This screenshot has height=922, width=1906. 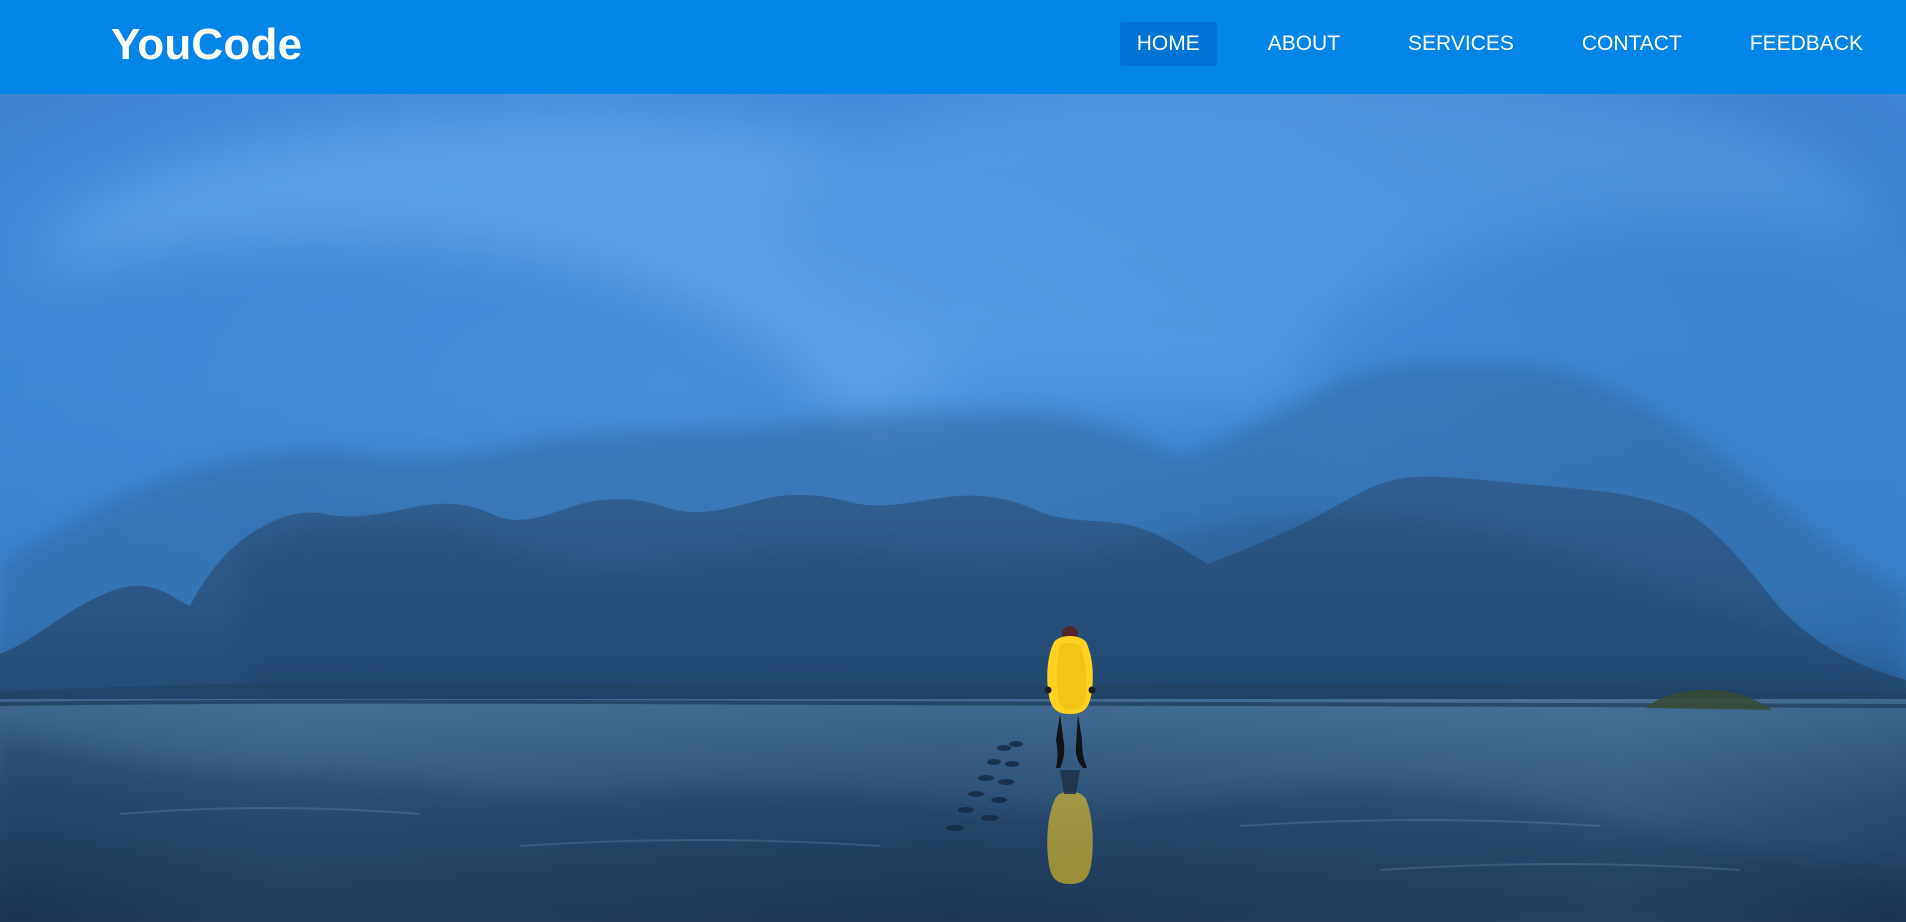 I want to click on nav-item-services: SERVICES, so click(x=1461, y=44).